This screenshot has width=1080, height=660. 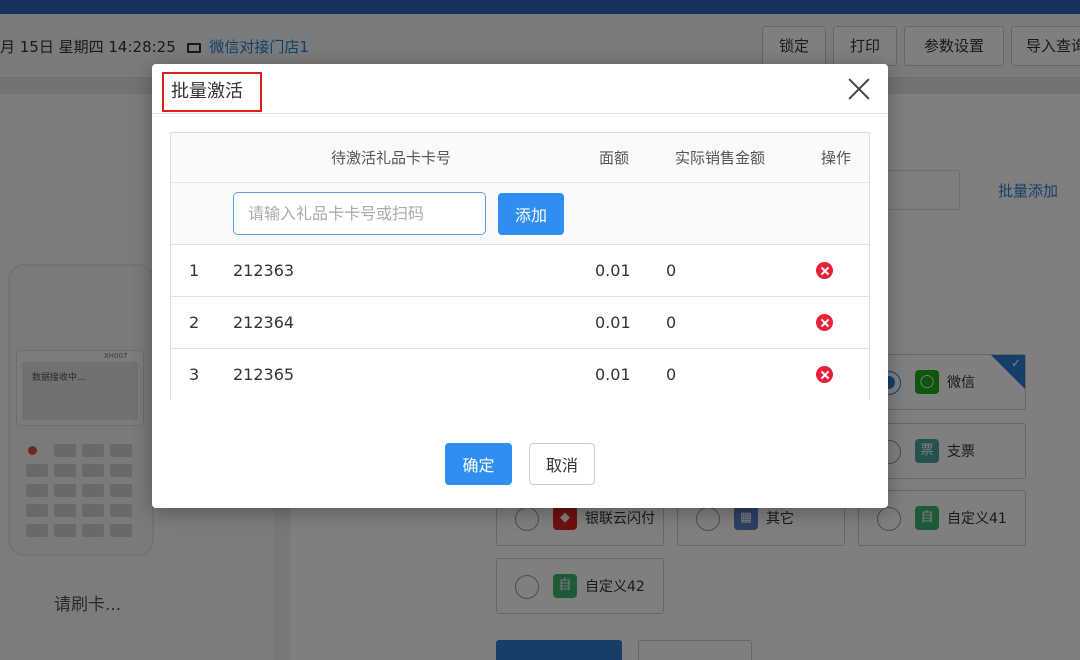 I want to click on column-header-sale-amount: 实际销售金额, so click(x=720, y=158).